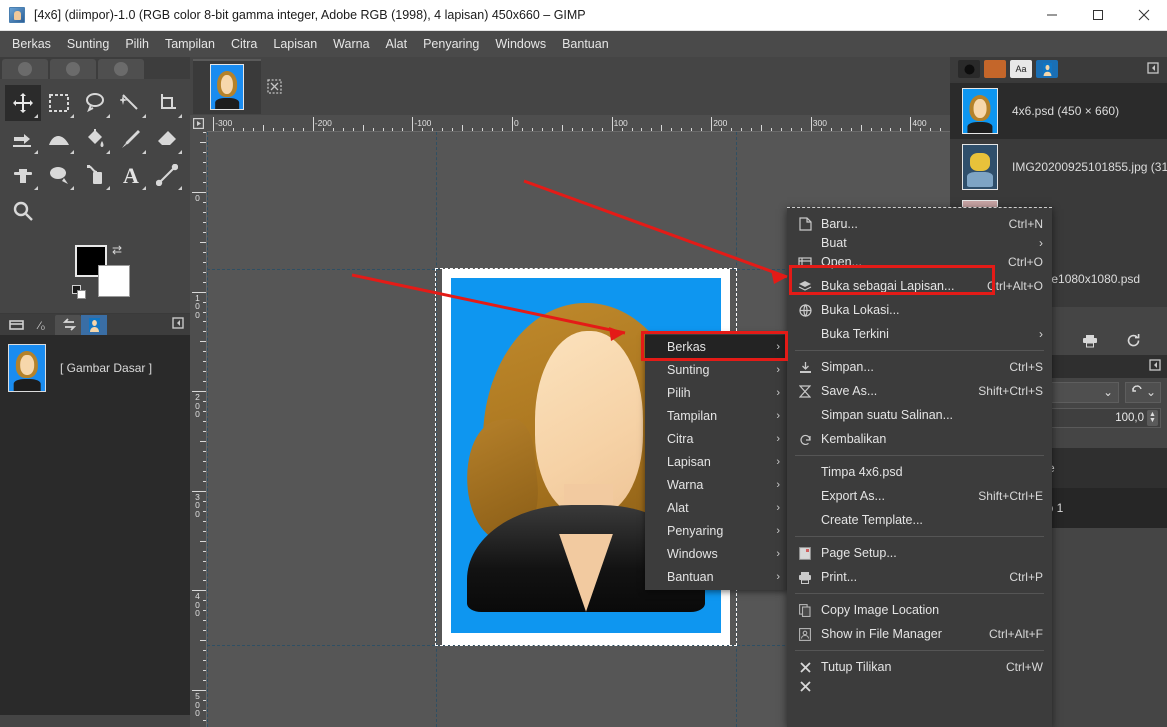 This screenshot has height=727, width=1167. I want to click on context-item-tampilan: Tampilan ›, so click(716, 415).